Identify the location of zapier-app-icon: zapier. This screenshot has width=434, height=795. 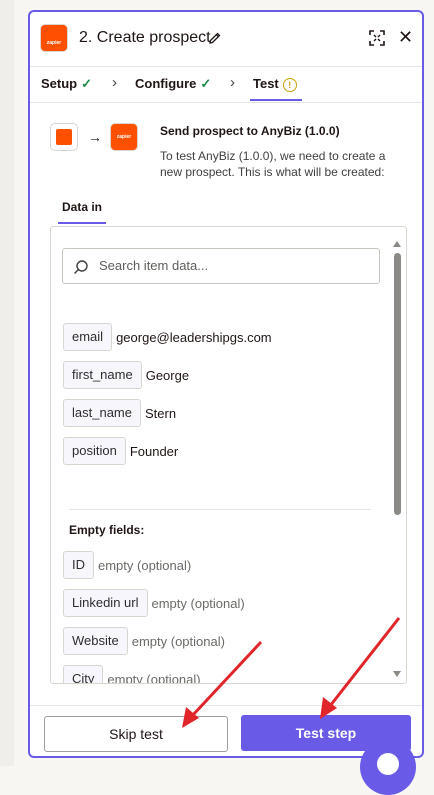
(124, 137).